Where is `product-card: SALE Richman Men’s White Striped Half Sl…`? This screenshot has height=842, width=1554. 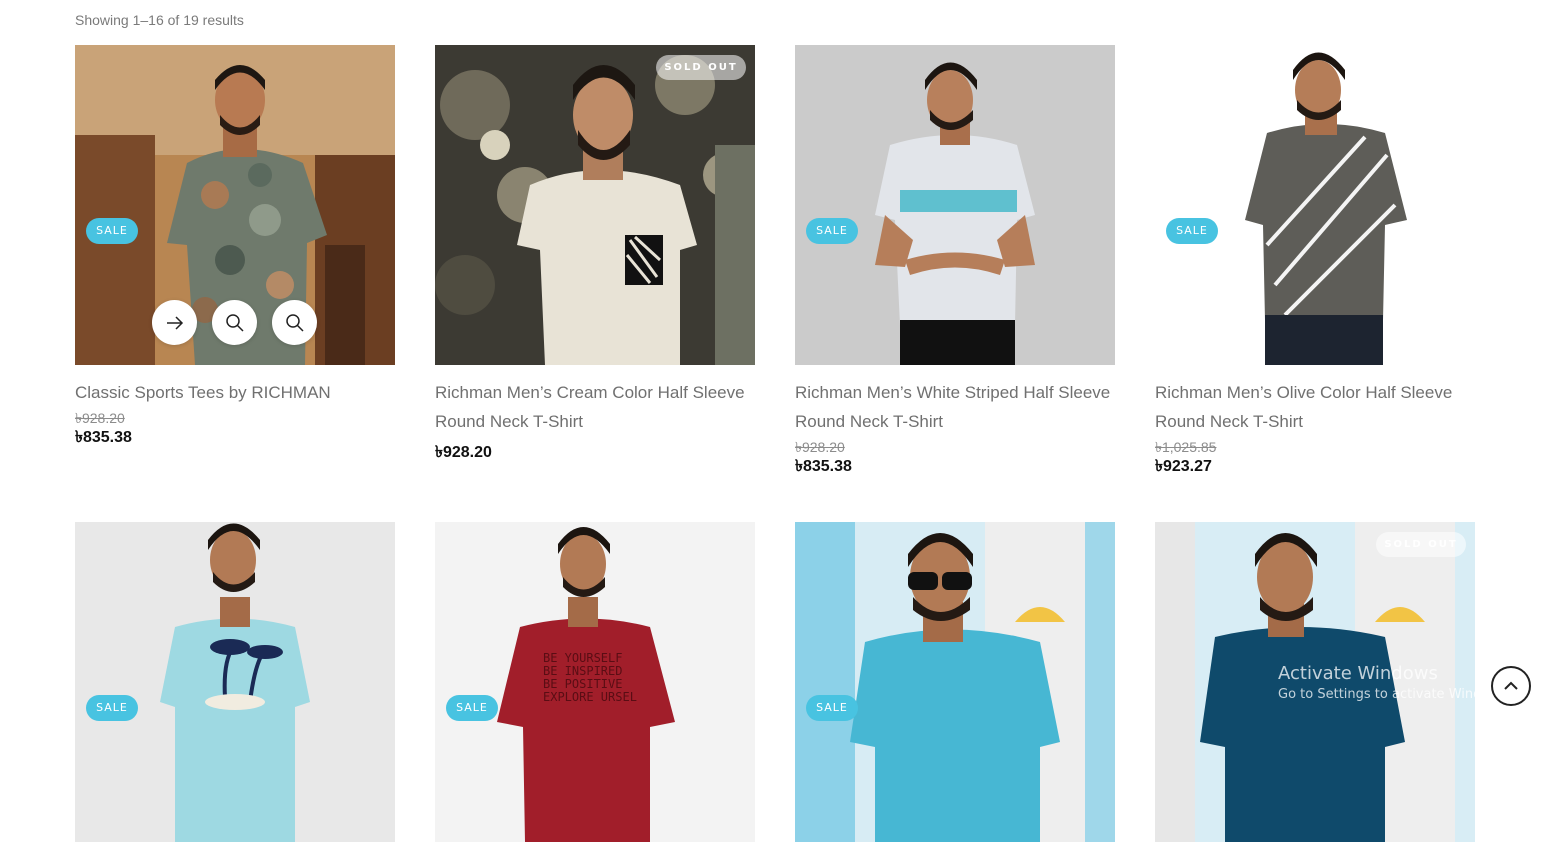
product-card: SALE Richman Men’s White Striped Half Sl… is located at coordinates (955, 261).